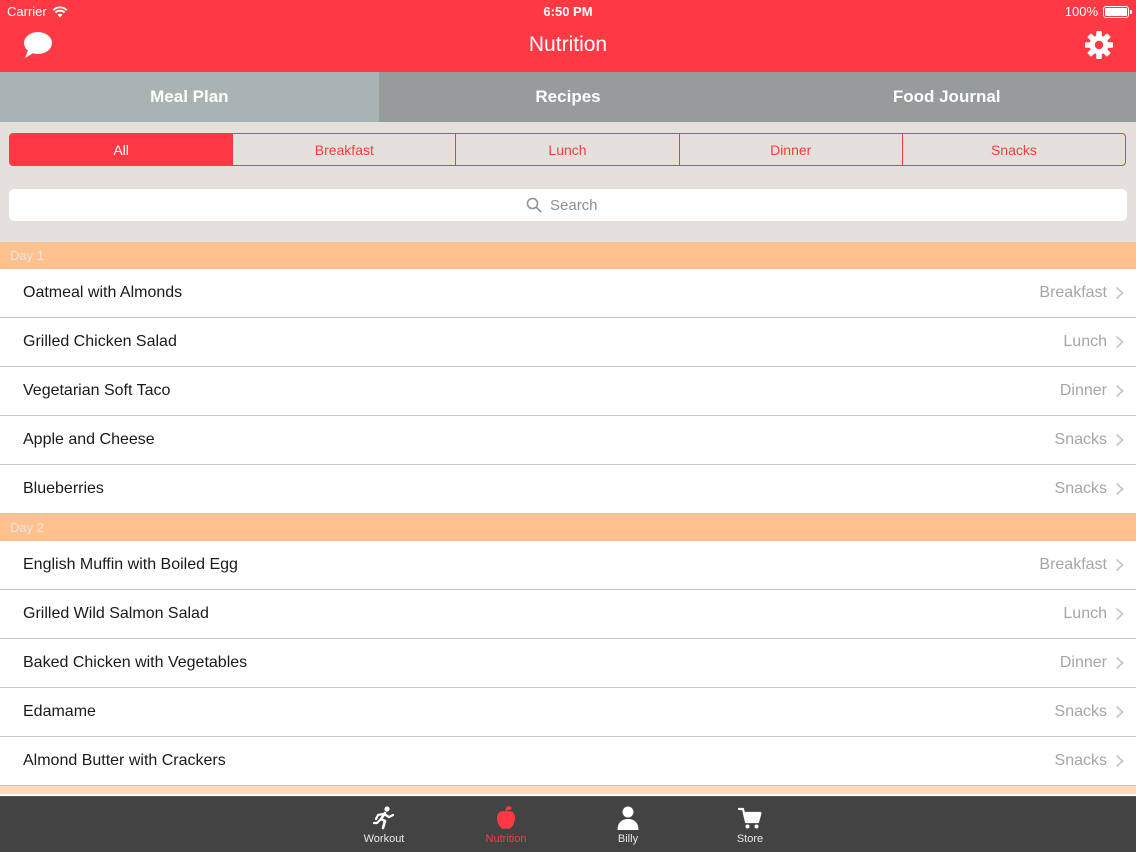 This screenshot has width=1136, height=852. What do you see at coordinates (568, 761) in the screenshot?
I see `list-item: Almond Butter with Crackers Snacks` at bounding box center [568, 761].